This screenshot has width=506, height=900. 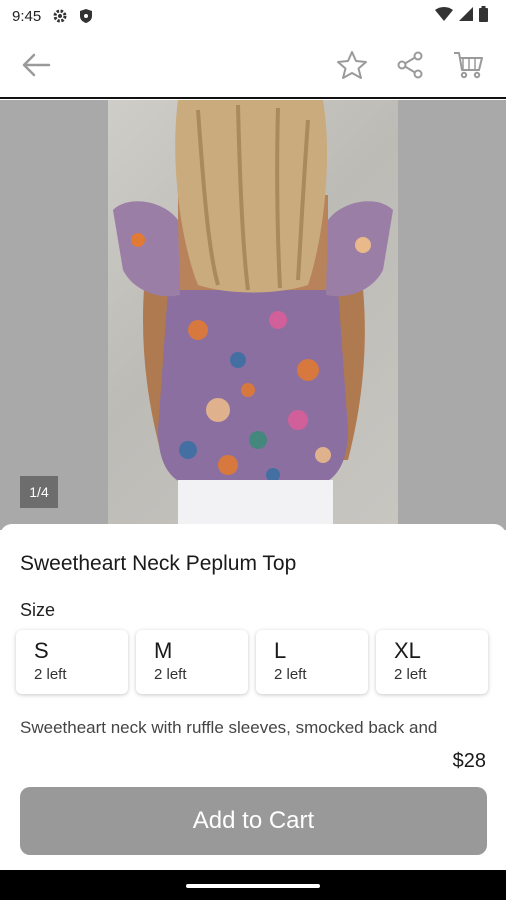 I want to click on product-title: Sweetheart Neck Peplum Top, so click(x=158, y=563).